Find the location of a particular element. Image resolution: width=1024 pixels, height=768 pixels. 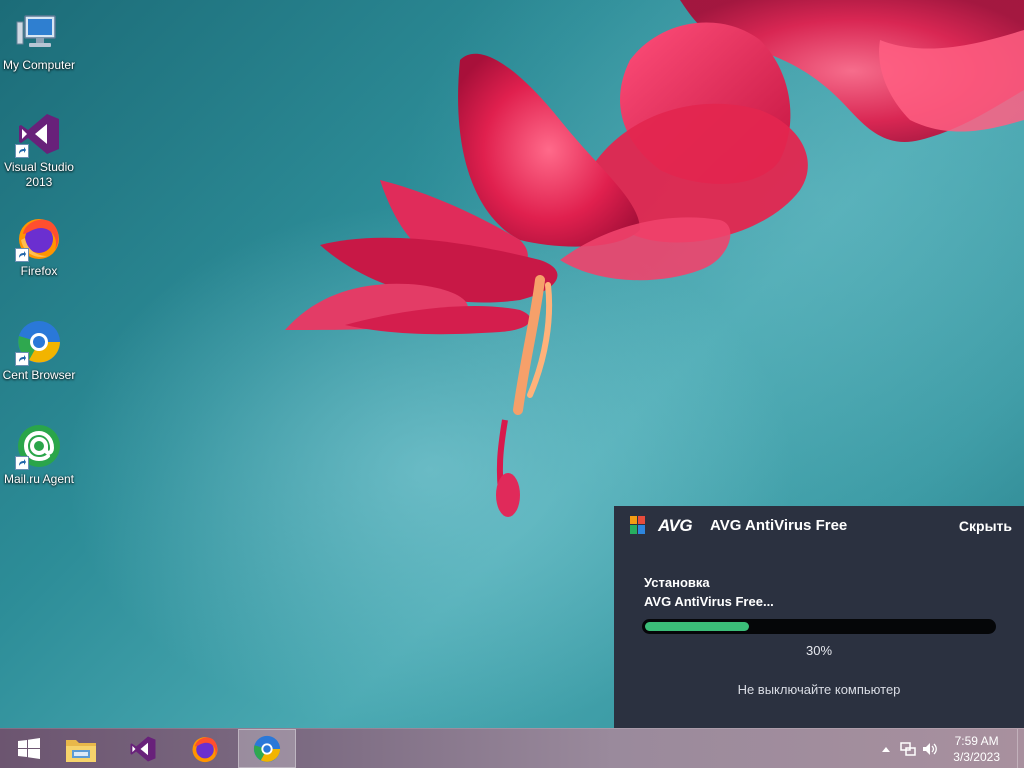

clock: 7:59 AM 3/3/2023 is located at coordinates (976, 749).